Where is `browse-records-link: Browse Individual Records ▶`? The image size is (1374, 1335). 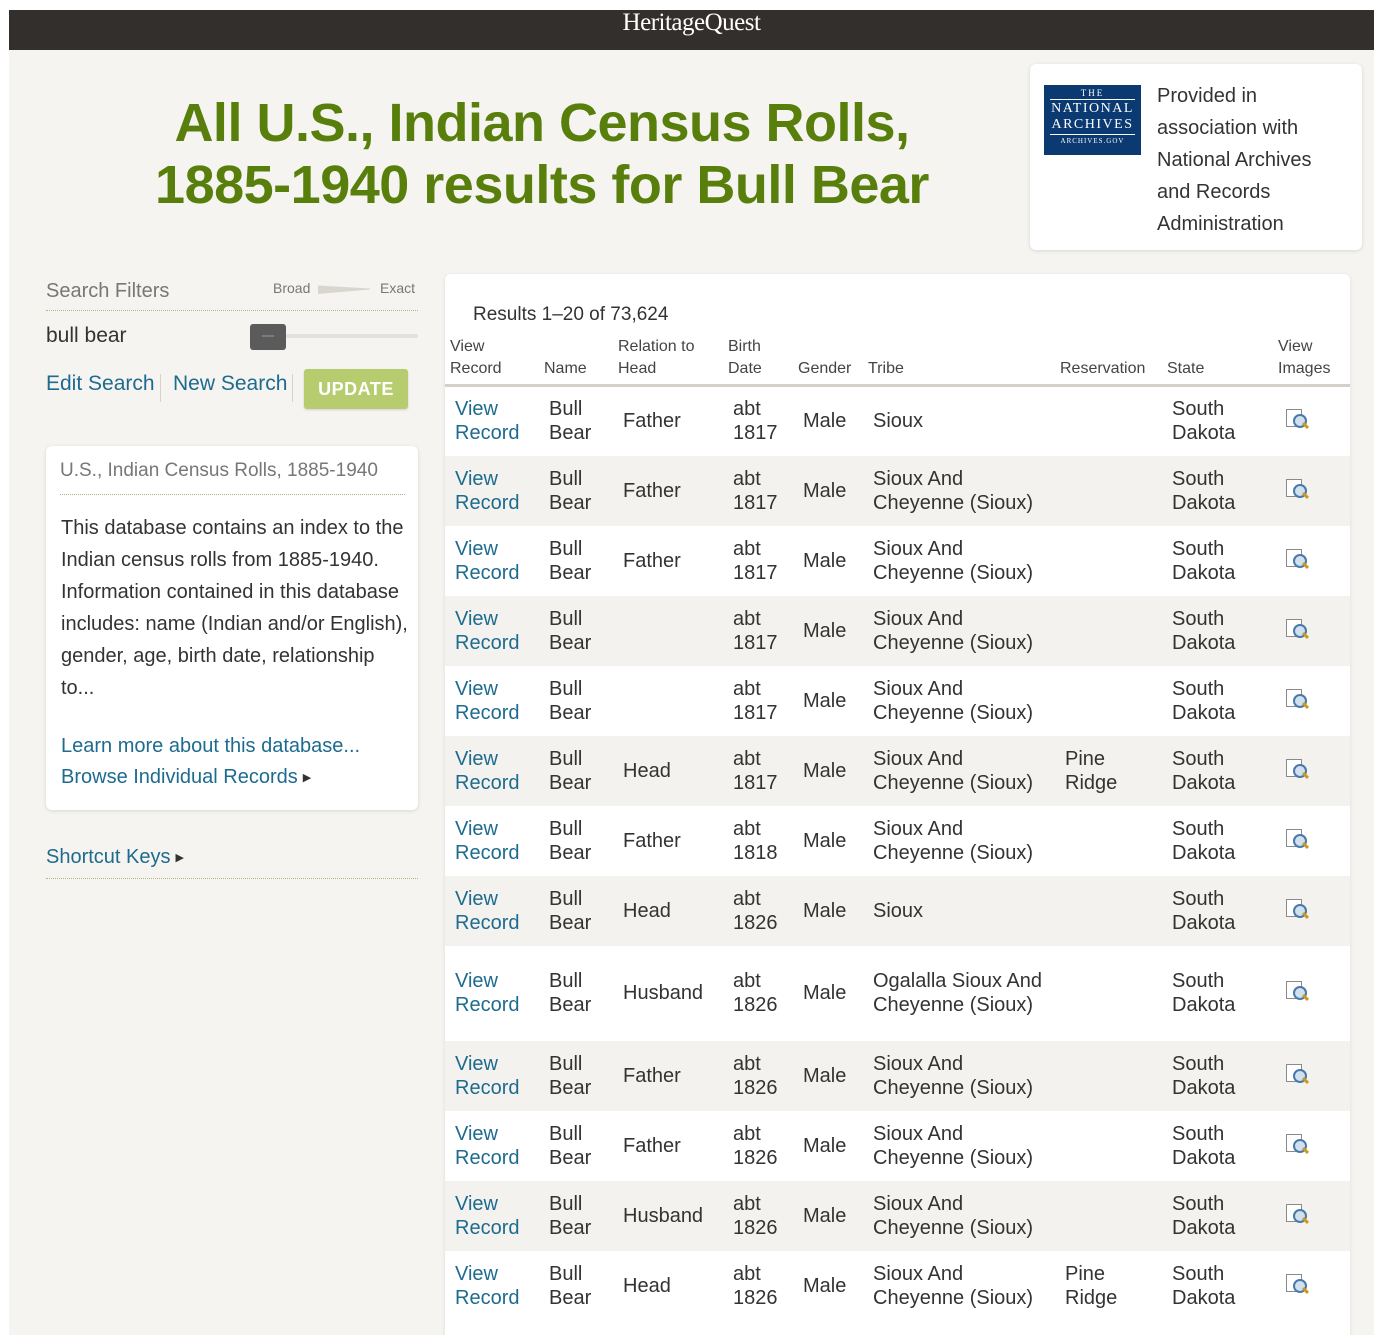
browse-records-link: Browse Individual Records ▶ is located at coordinates (186, 777).